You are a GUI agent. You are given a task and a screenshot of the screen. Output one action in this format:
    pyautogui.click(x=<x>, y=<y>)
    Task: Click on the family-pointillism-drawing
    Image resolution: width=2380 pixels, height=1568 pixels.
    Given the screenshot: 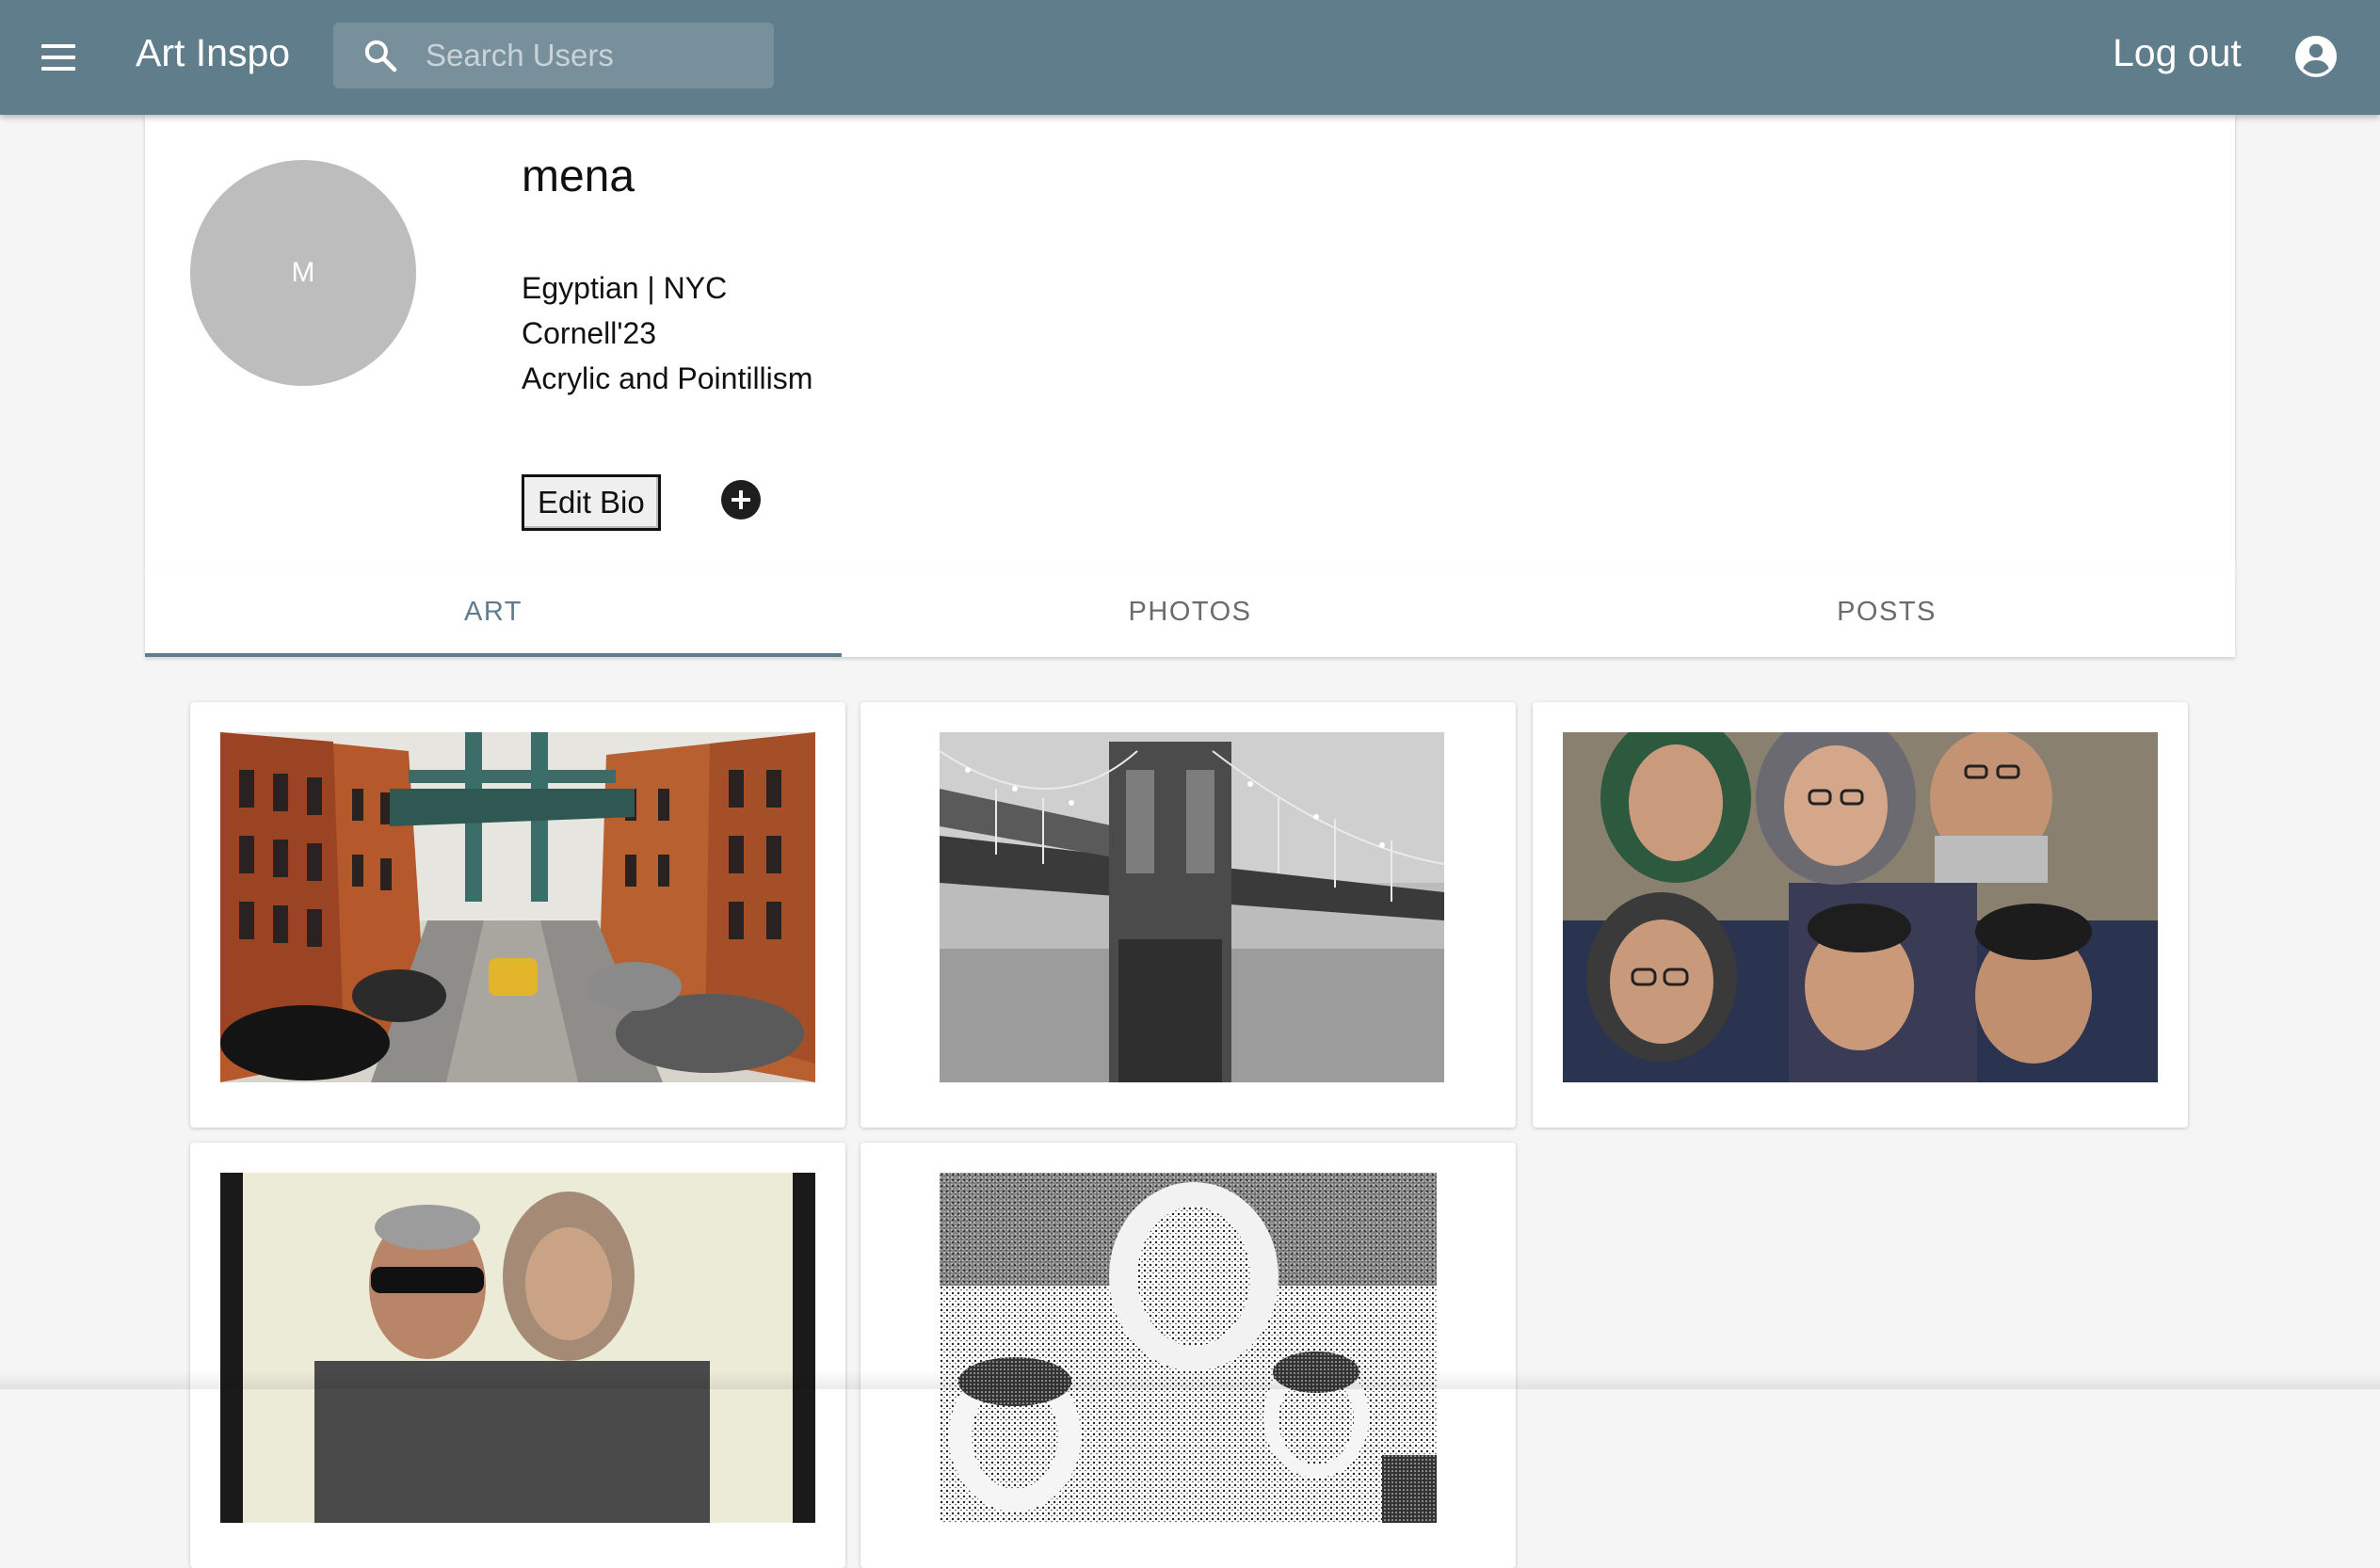 What is the action you would take?
    pyautogui.click(x=1188, y=1348)
    